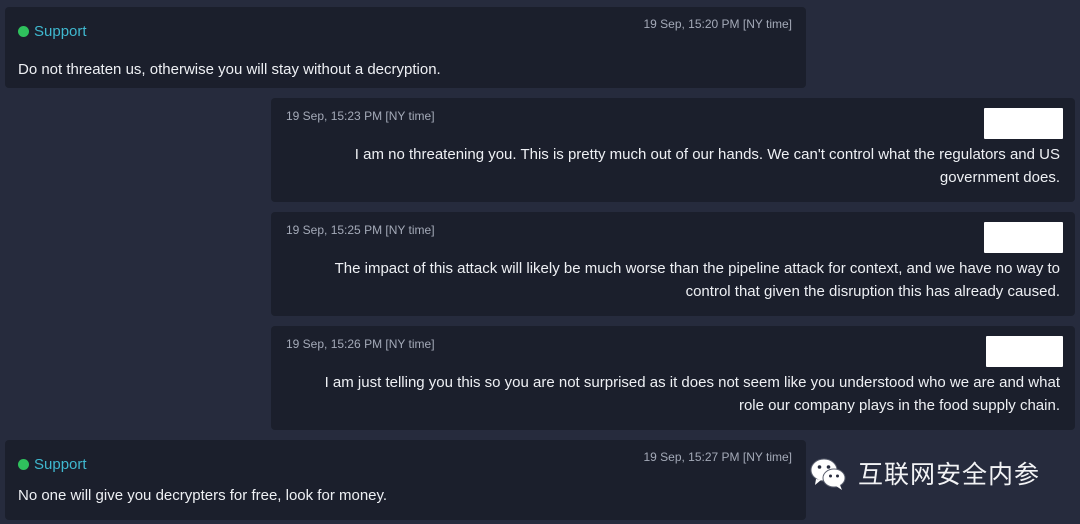  I want to click on watermark-text: 互联网安全内参, so click(949, 474).